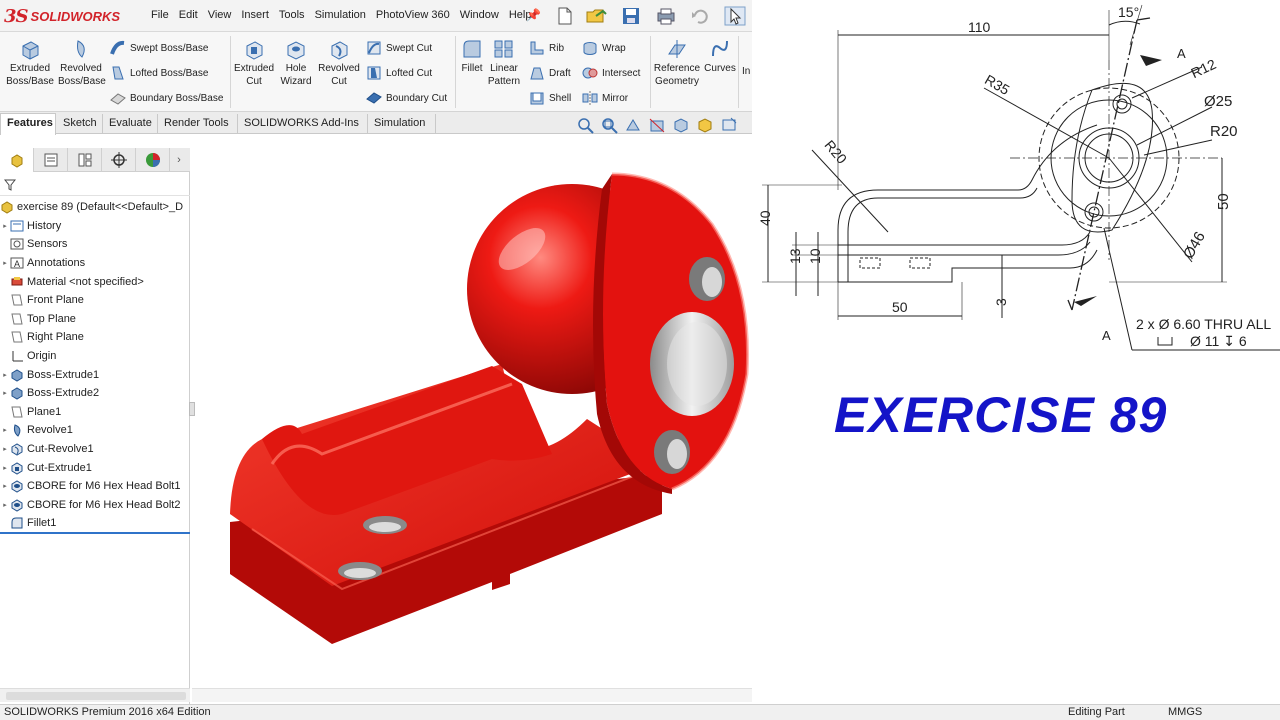 The image size is (1280, 720). I want to click on menu-simulation: Simulation, so click(340, 15).